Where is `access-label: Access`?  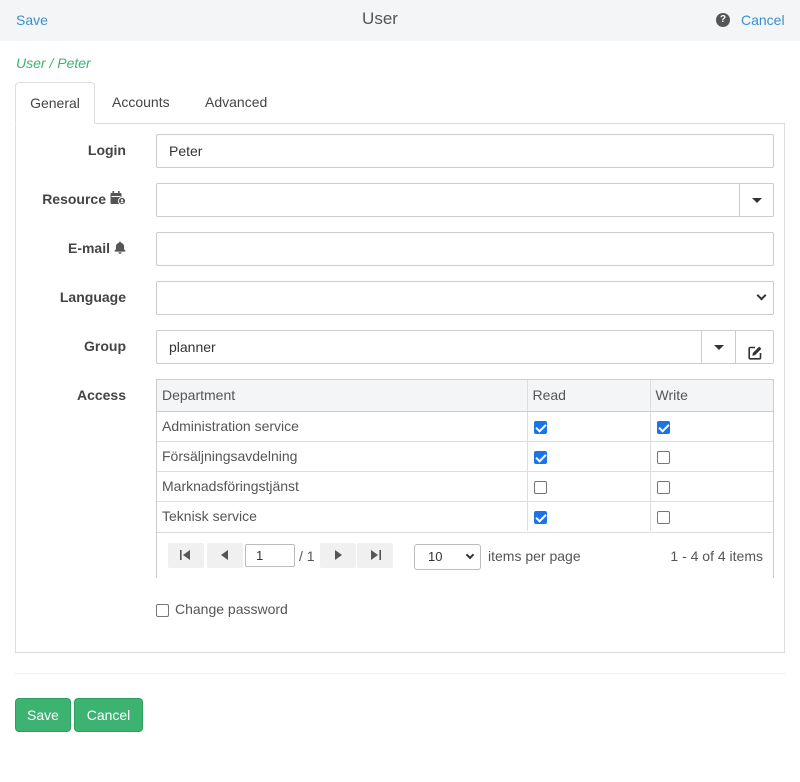
access-label: Access is located at coordinates (101, 395).